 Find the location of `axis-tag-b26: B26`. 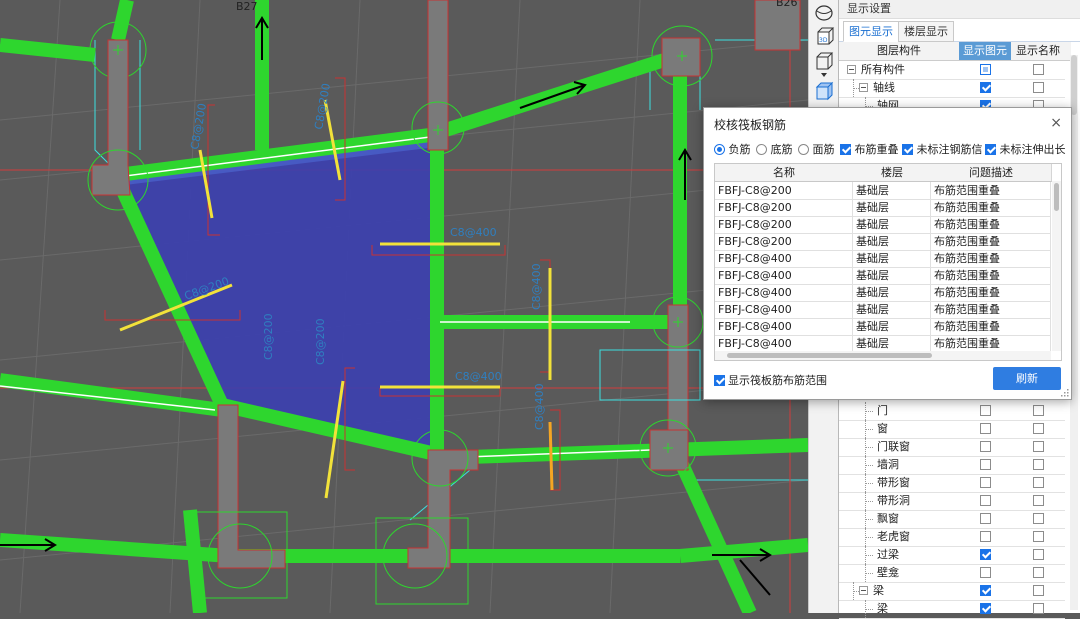

axis-tag-b26: B26 is located at coordinates (787, 4).